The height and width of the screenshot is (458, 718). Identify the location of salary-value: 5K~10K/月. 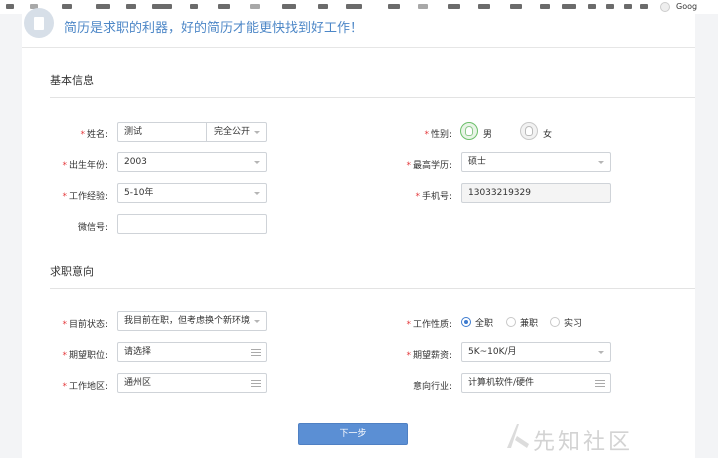
(492, 352).